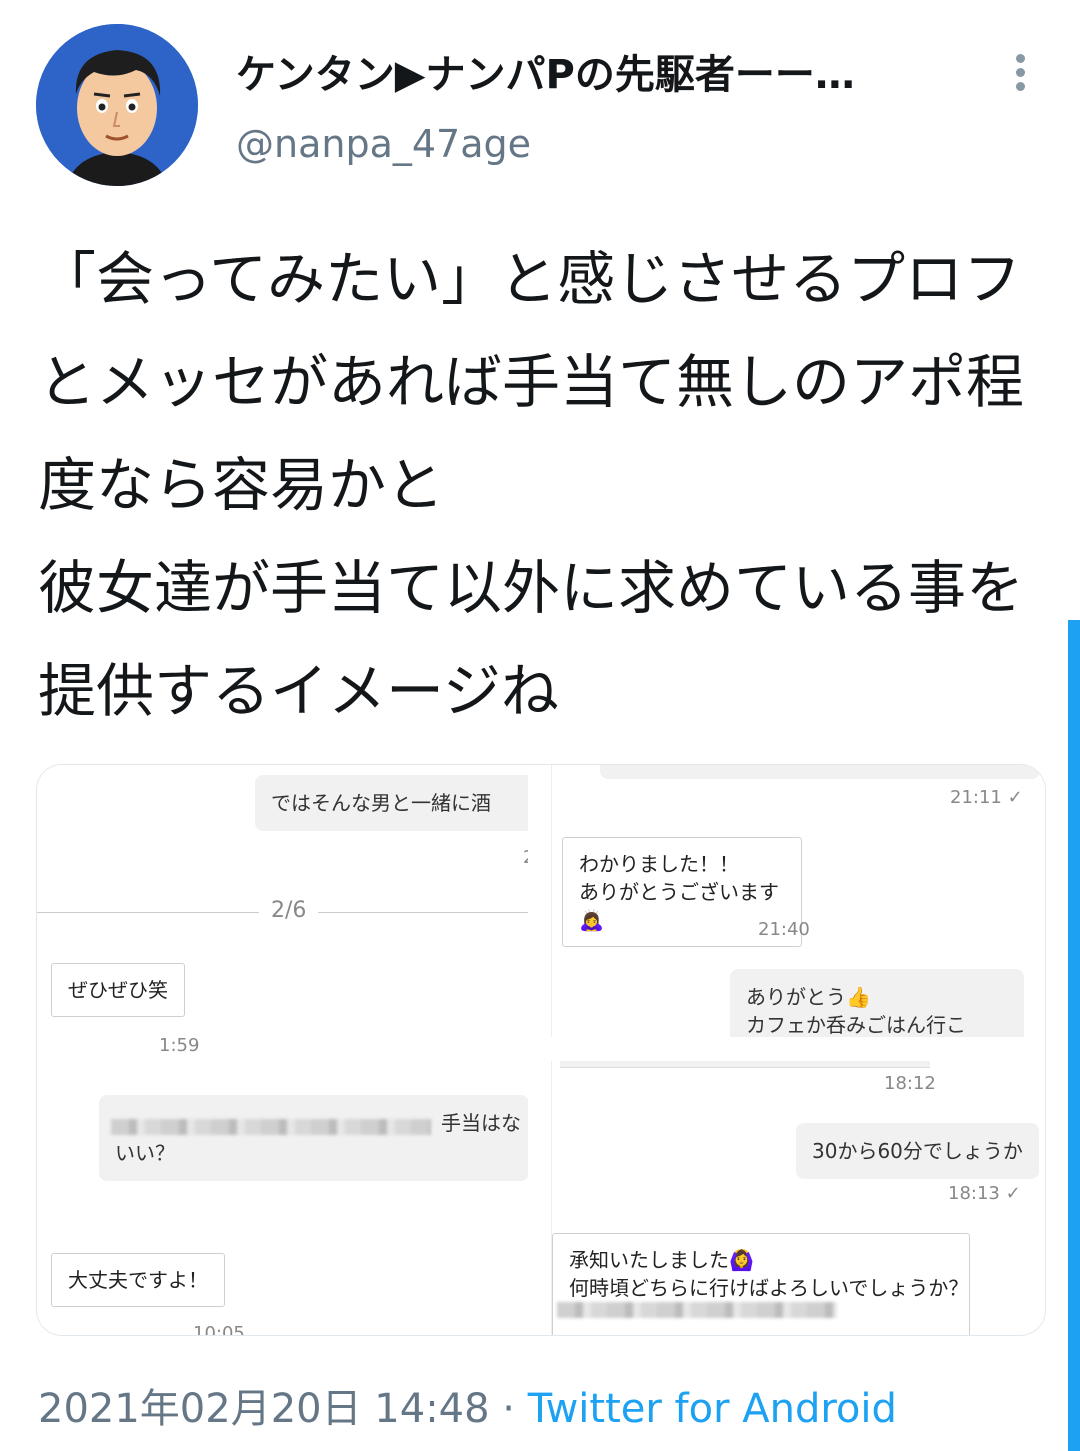 Image resolution: width=1080 pixels, height=1451 pixels. Describe the element at coordinates (138, 1280) in the screenshot. I see `chat-bubble-incoming: 大丈夫ですよ！` at that location.